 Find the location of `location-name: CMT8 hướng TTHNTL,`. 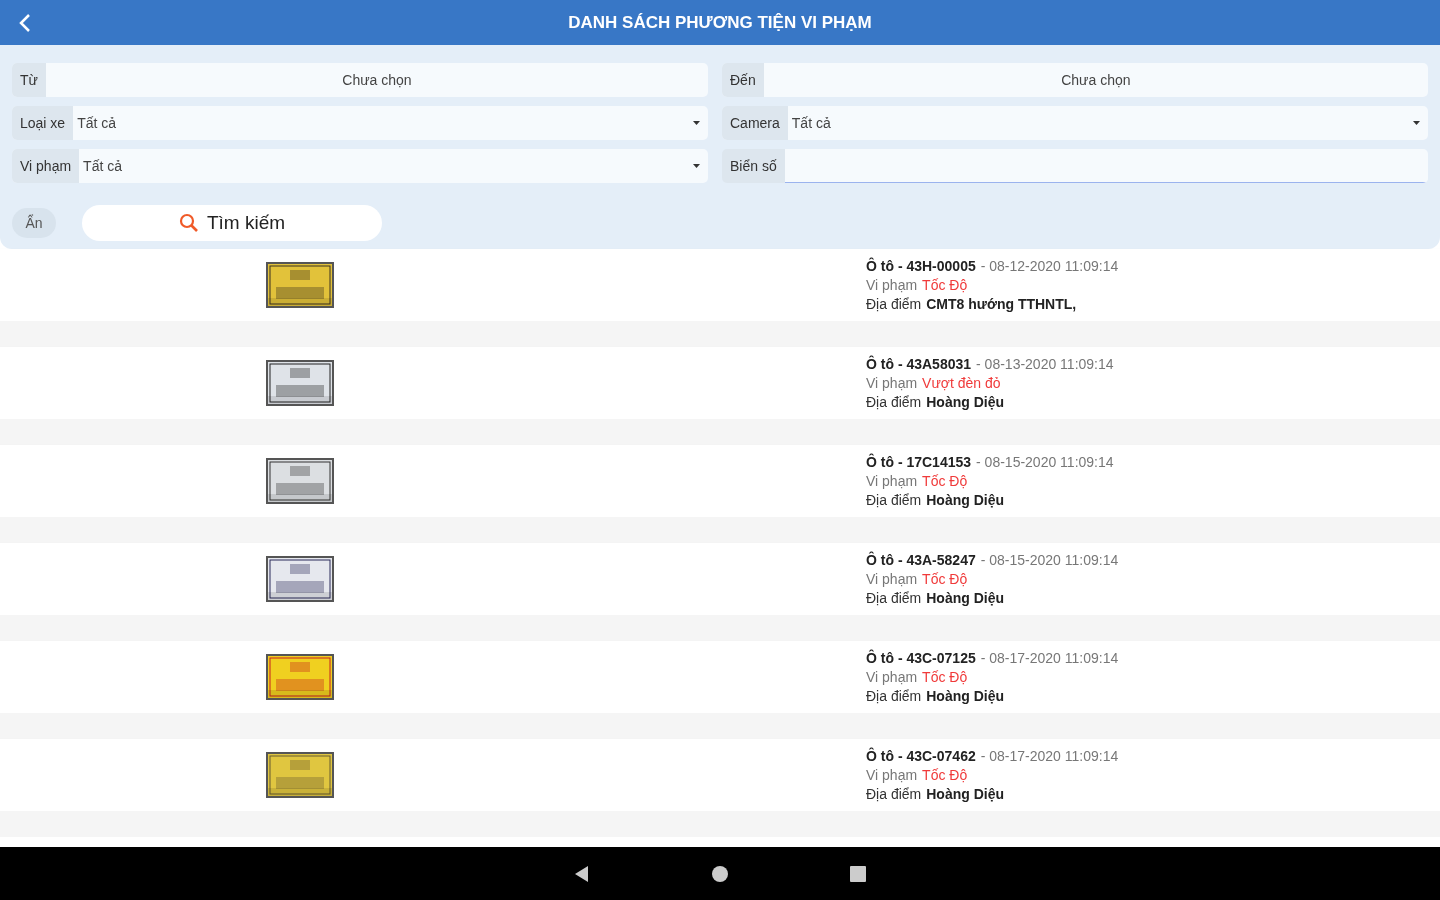

location-name: CMT8 hướng TTHNTL, is located at coordinates (1001, 304).